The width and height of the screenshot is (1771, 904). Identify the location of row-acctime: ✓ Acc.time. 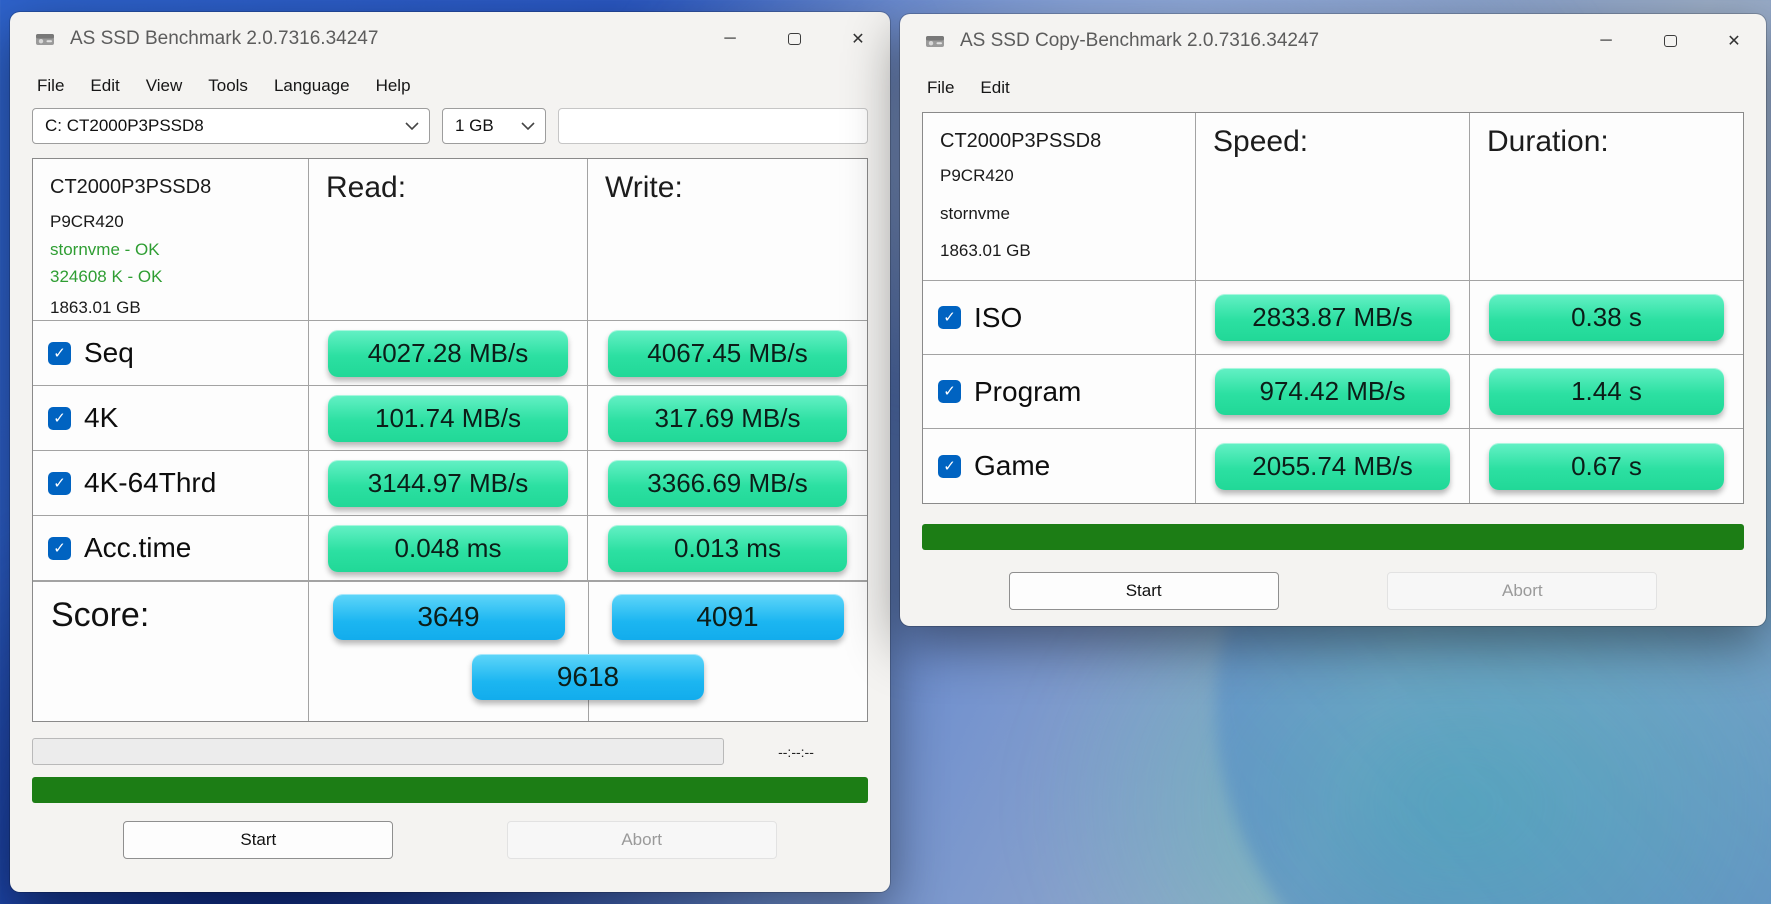
(171, 548).